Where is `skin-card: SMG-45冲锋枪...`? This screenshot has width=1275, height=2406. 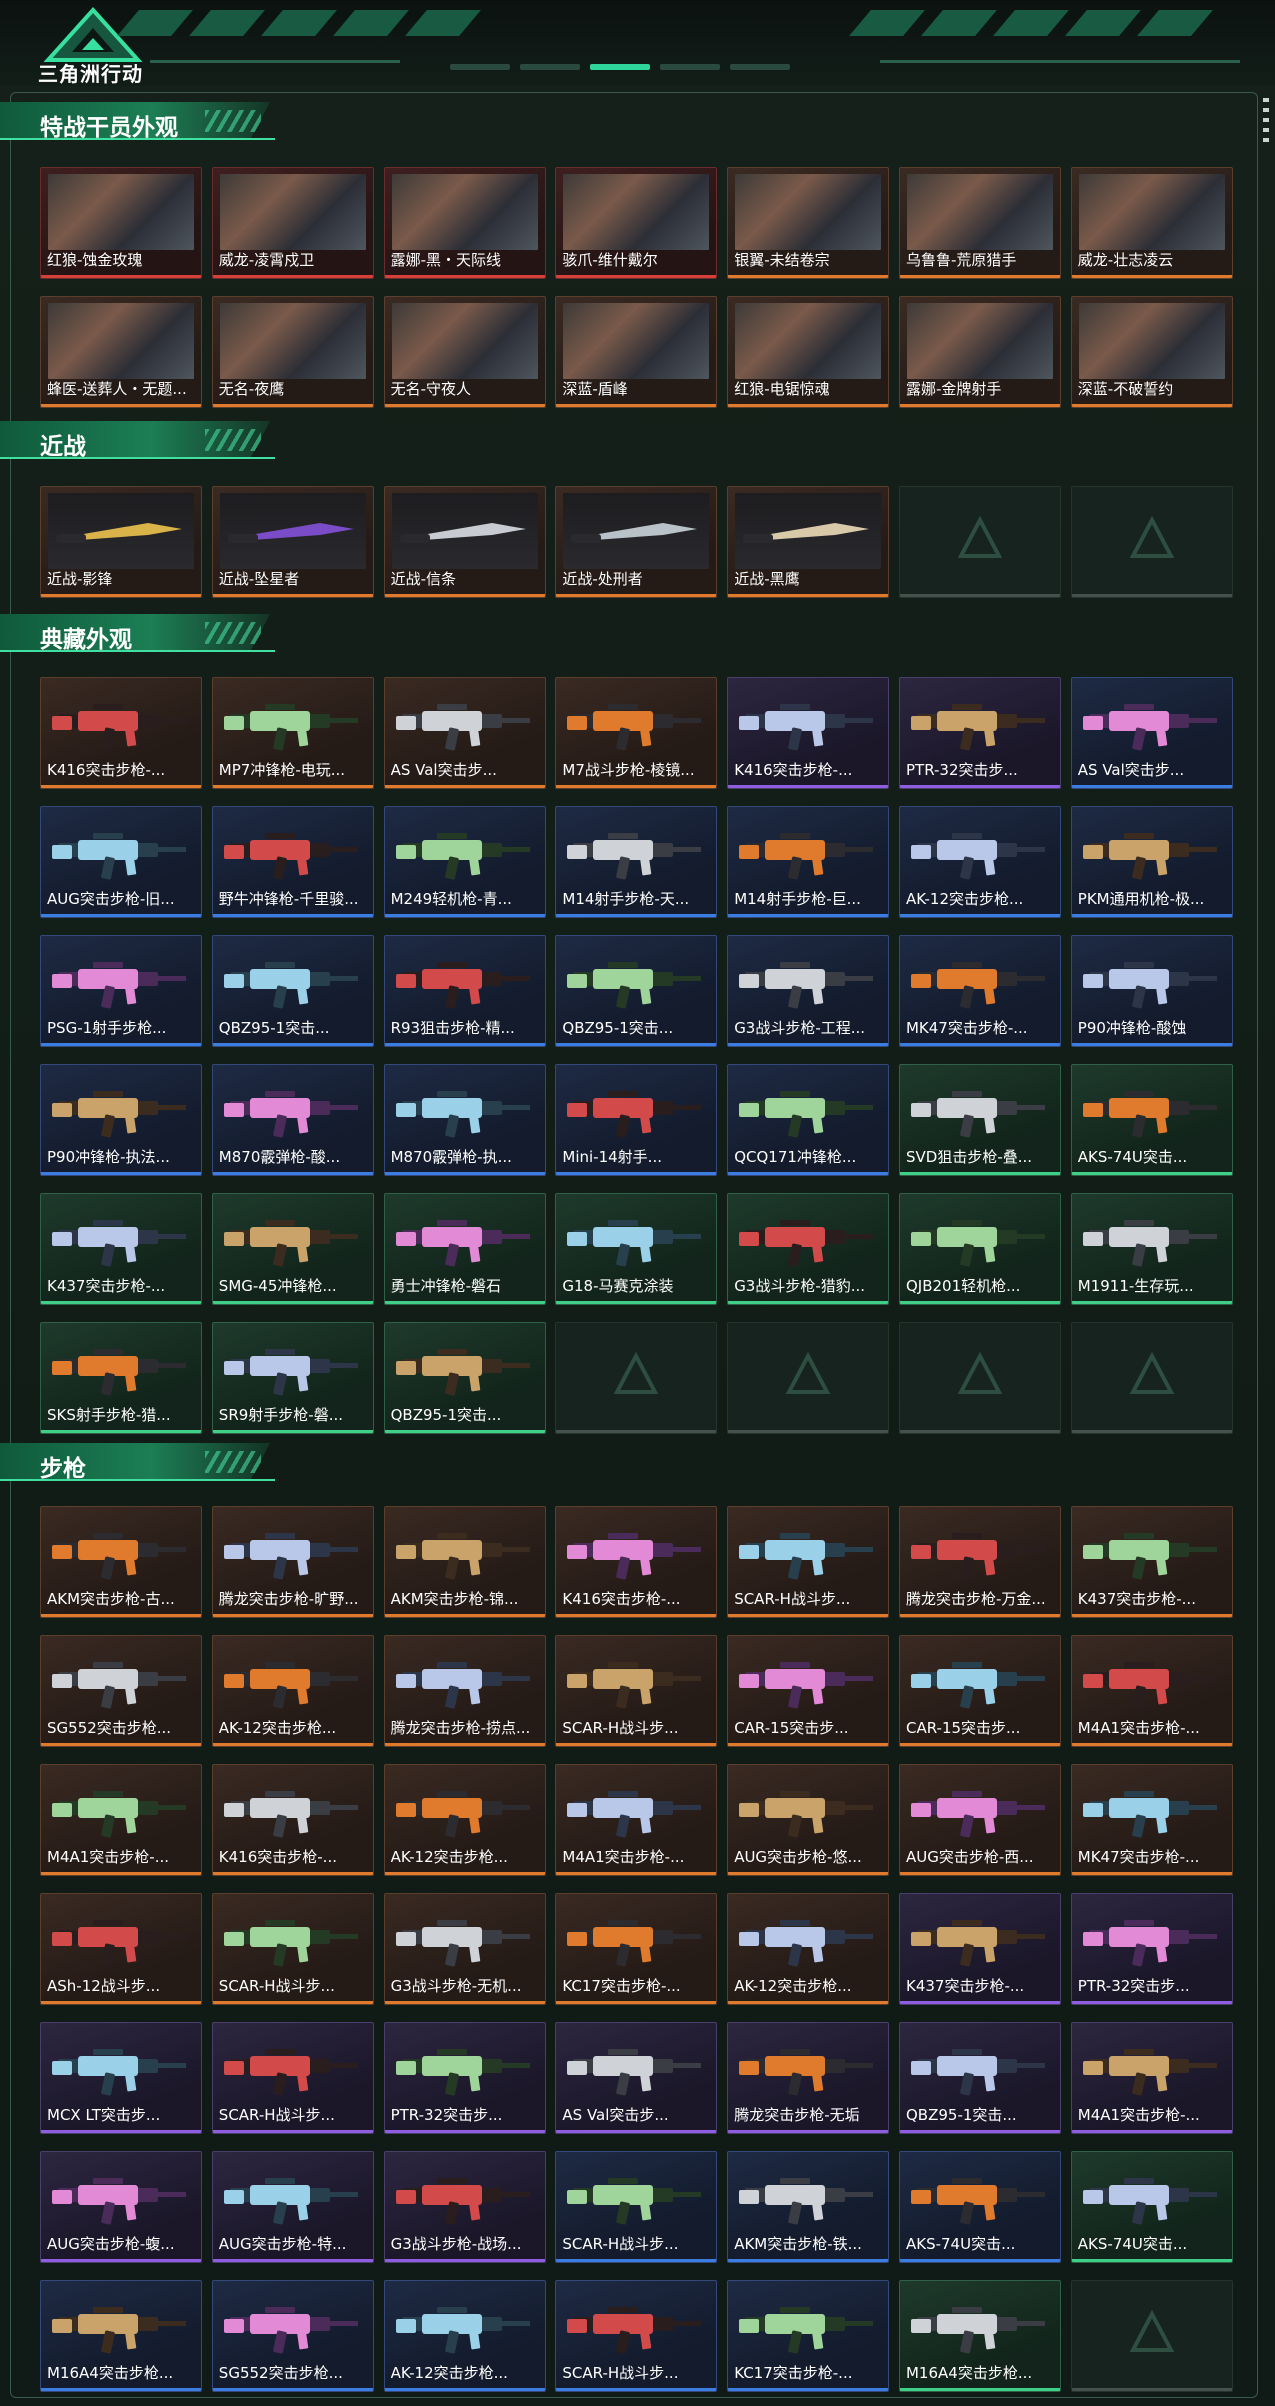
skin-card: SMG-45冲锋枪... is located at coordinates (292, 1249).